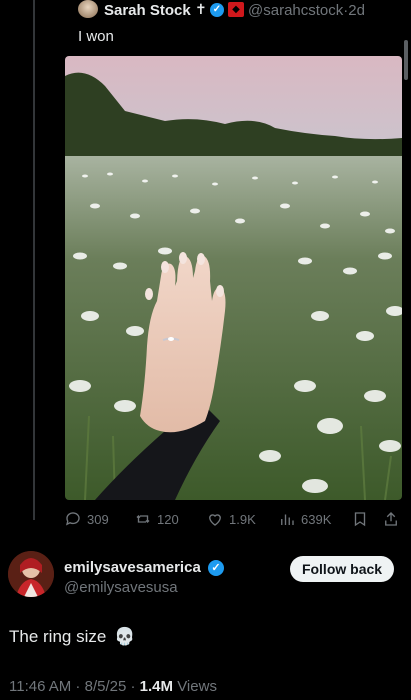  Describe the element at coordinates (72, 519) in the screenshot. I see `reply-icon` at that location.